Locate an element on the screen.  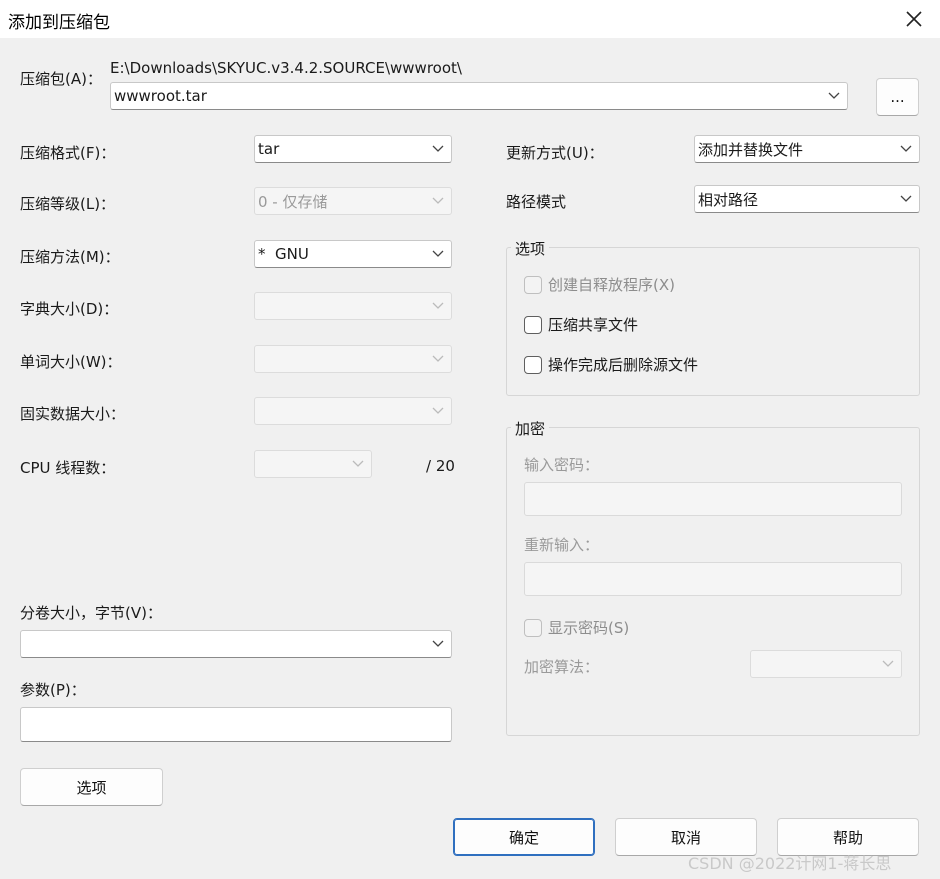
delete-source-label: 操作完成后删除源文件 is located at coordinates (623, 365).